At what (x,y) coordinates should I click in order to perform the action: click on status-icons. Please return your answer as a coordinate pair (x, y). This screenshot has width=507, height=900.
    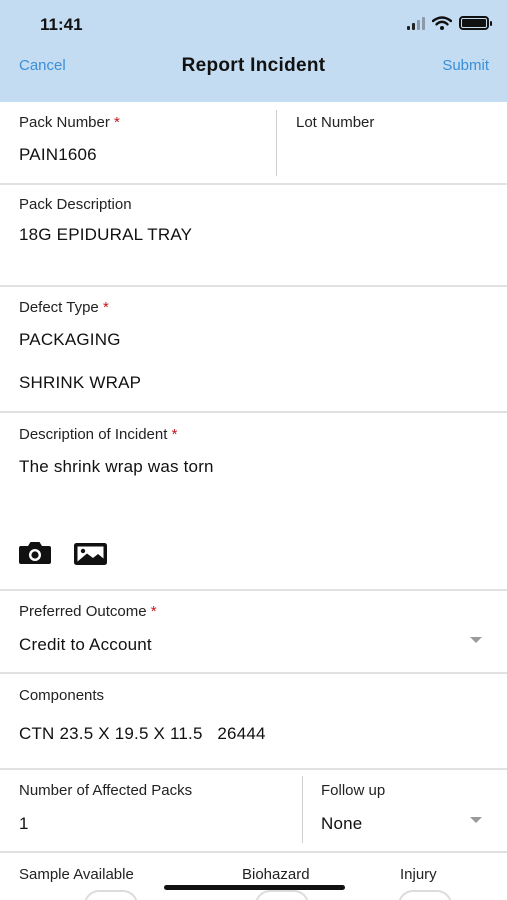
    Looking at the image, I should click on (449, 23).